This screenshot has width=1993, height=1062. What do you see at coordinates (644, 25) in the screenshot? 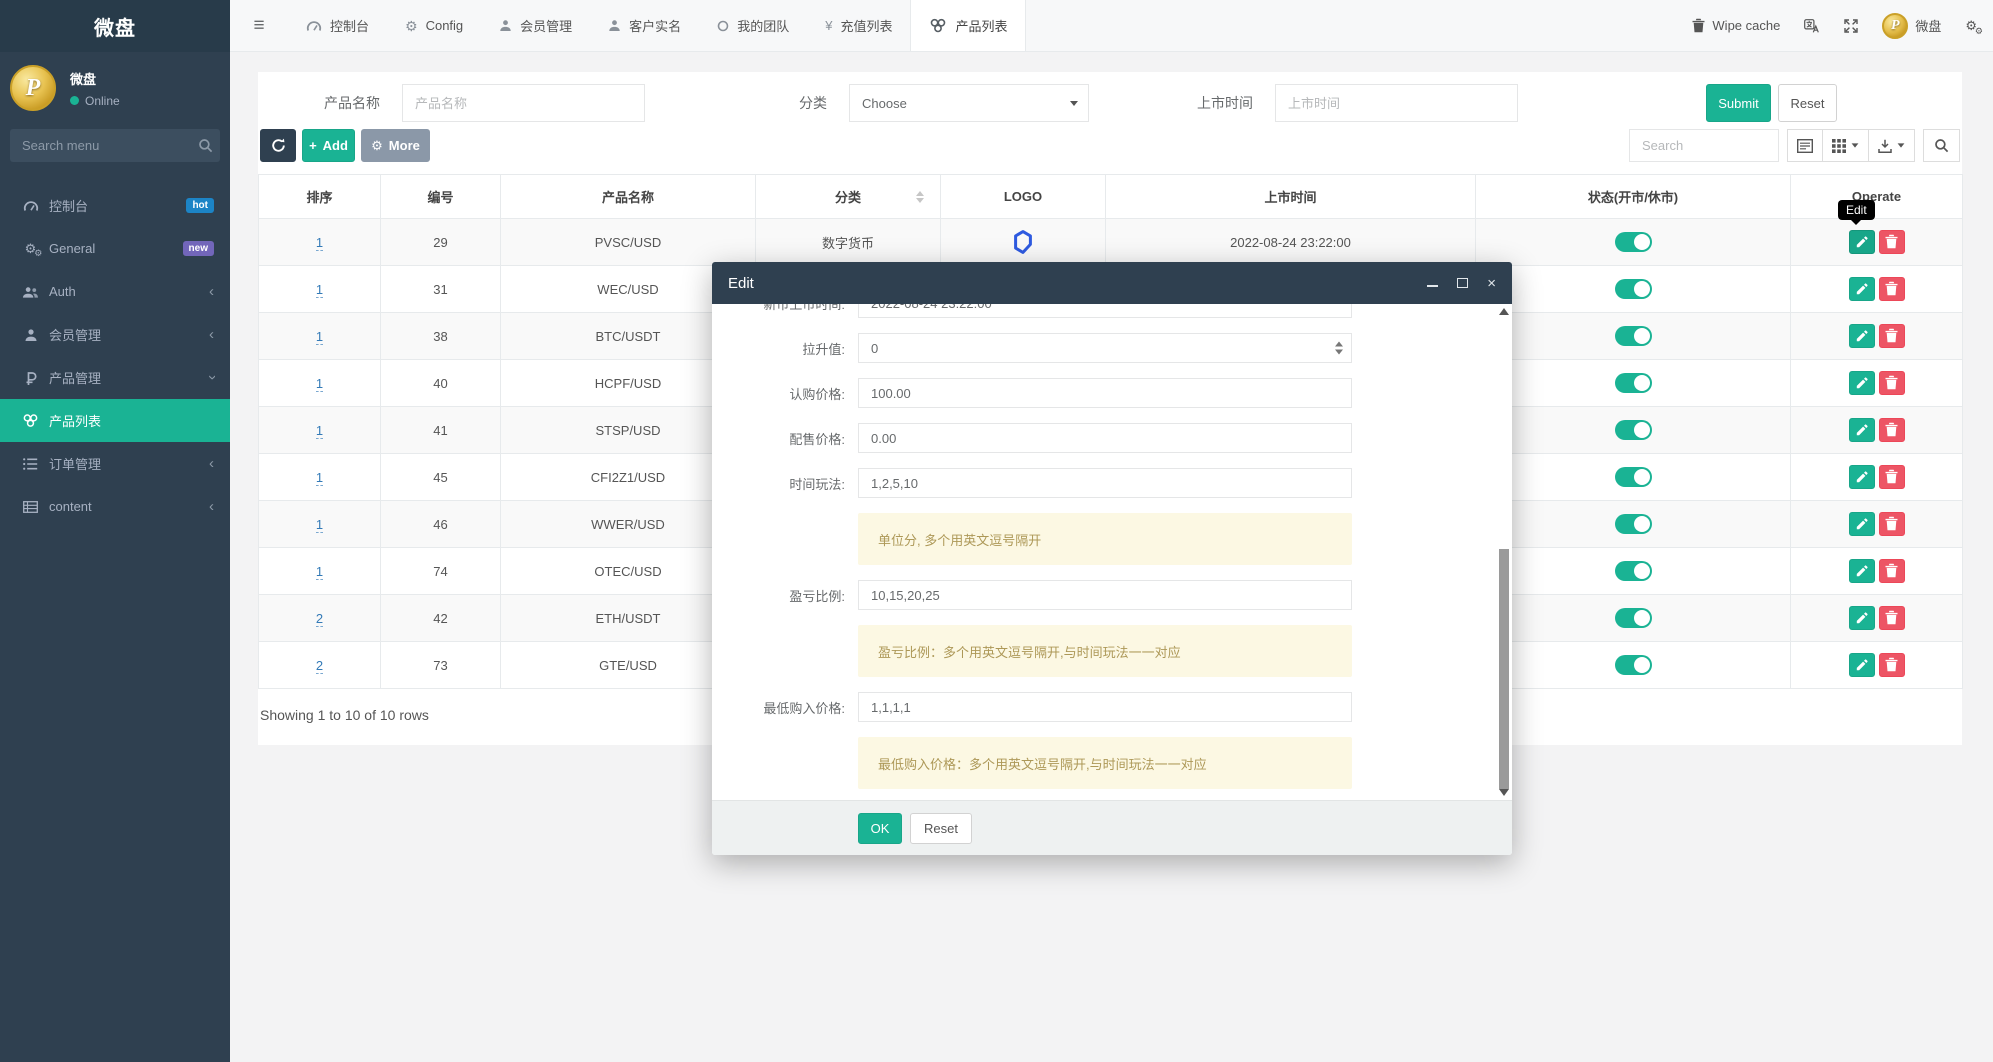
I see `tab-3: 客户实名` at bounding box center [644, 25].